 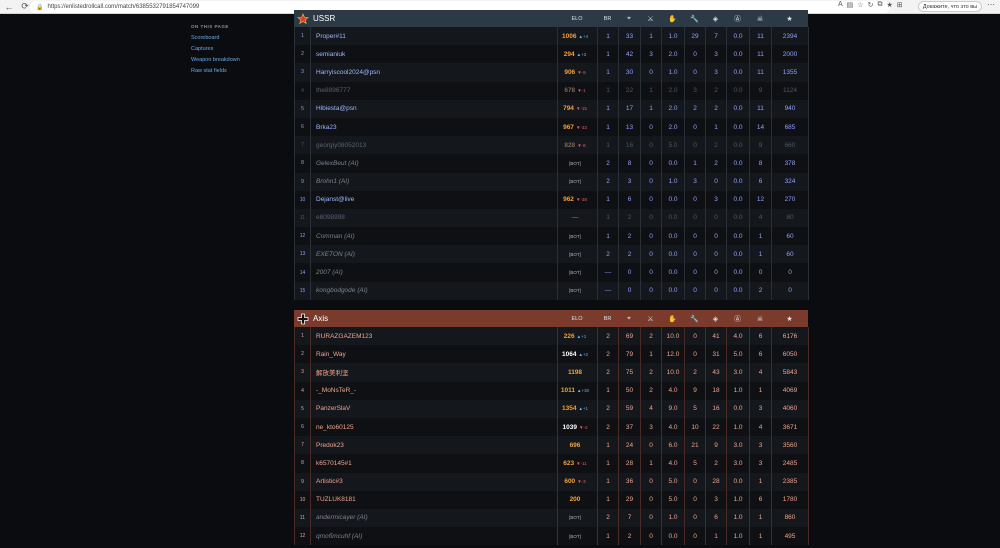 I want to click on extension-button: Докажите, что это вы, so click(x=950, y=6).